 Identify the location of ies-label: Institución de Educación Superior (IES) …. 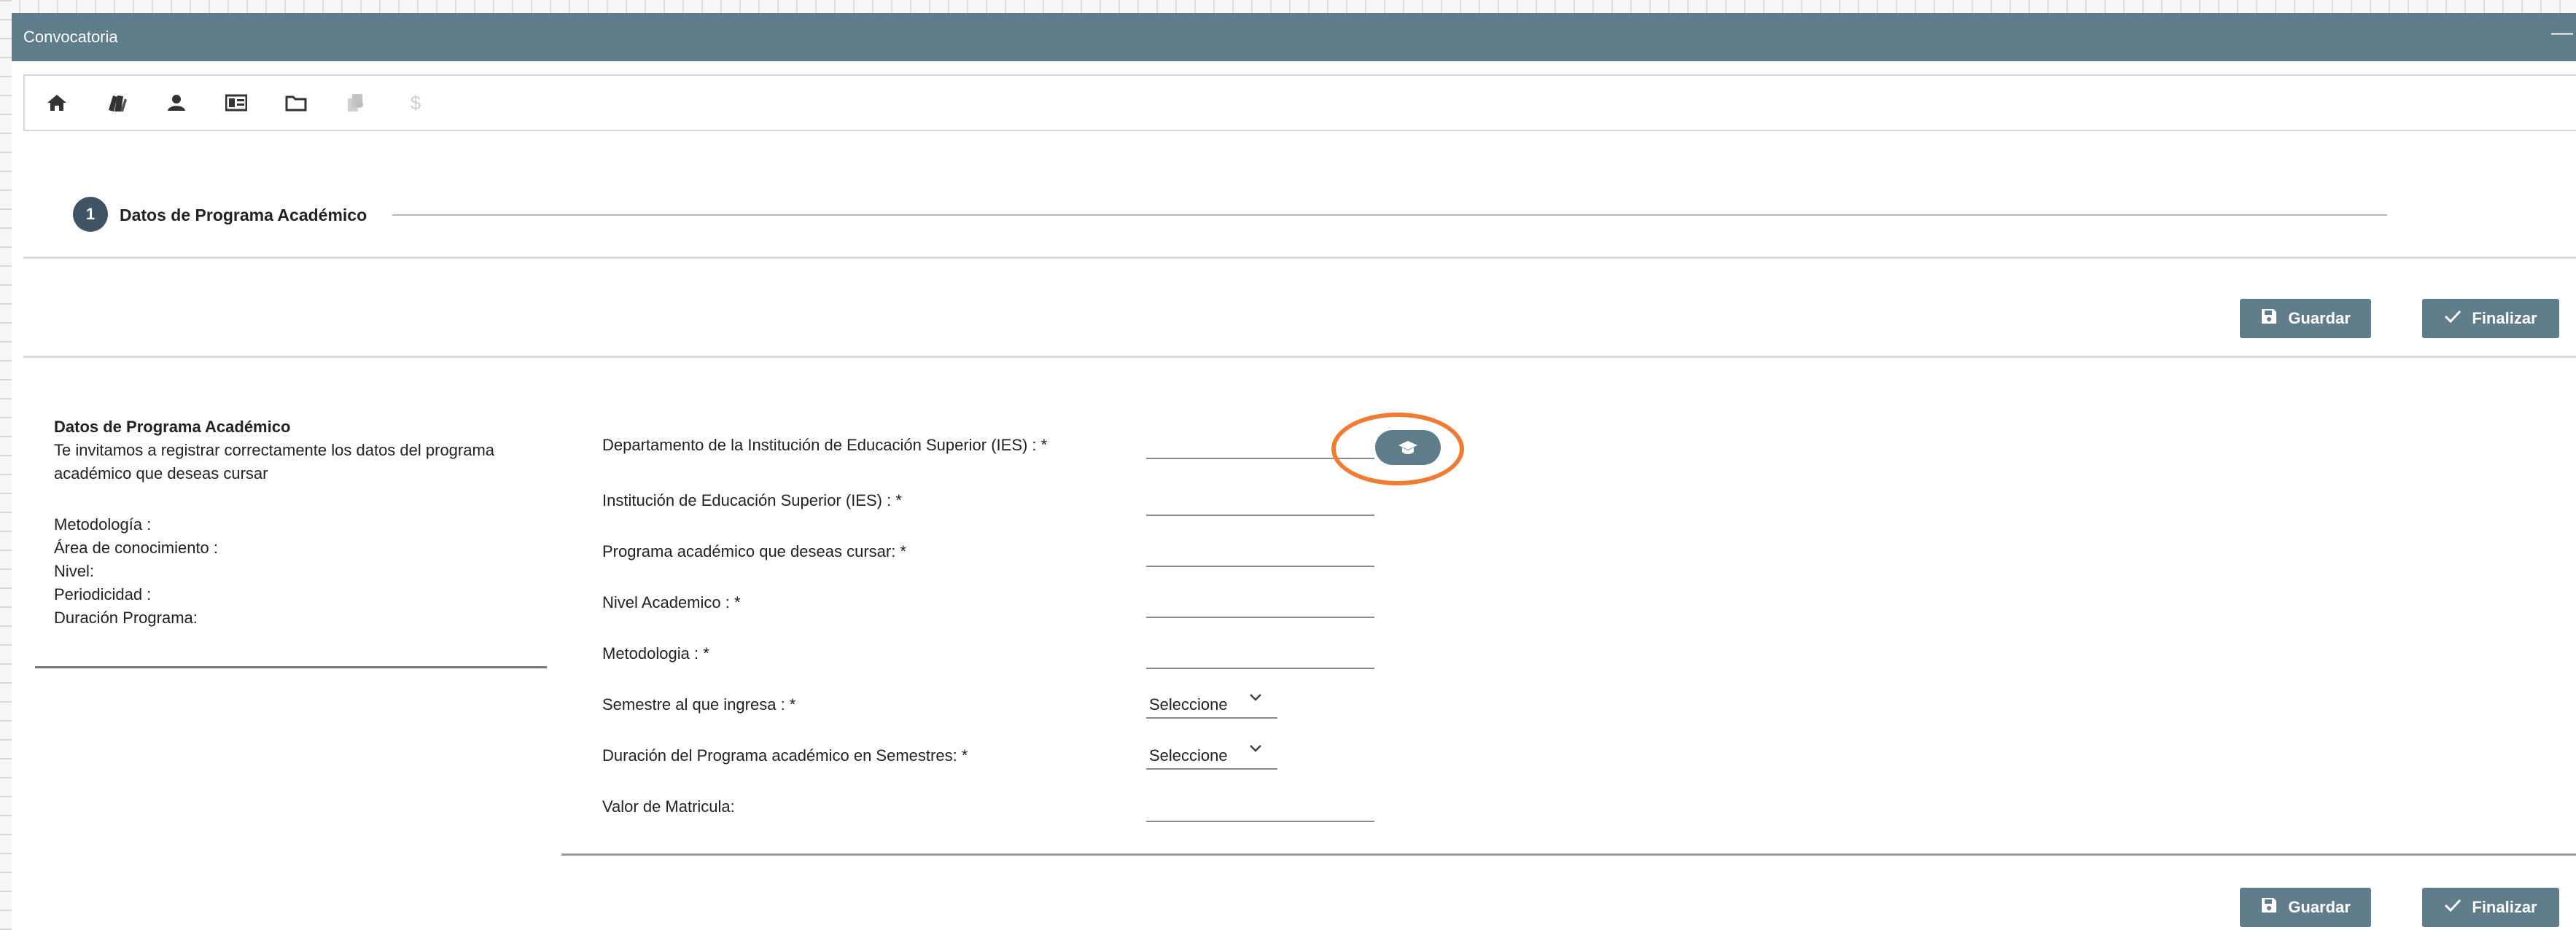
(752, 500).